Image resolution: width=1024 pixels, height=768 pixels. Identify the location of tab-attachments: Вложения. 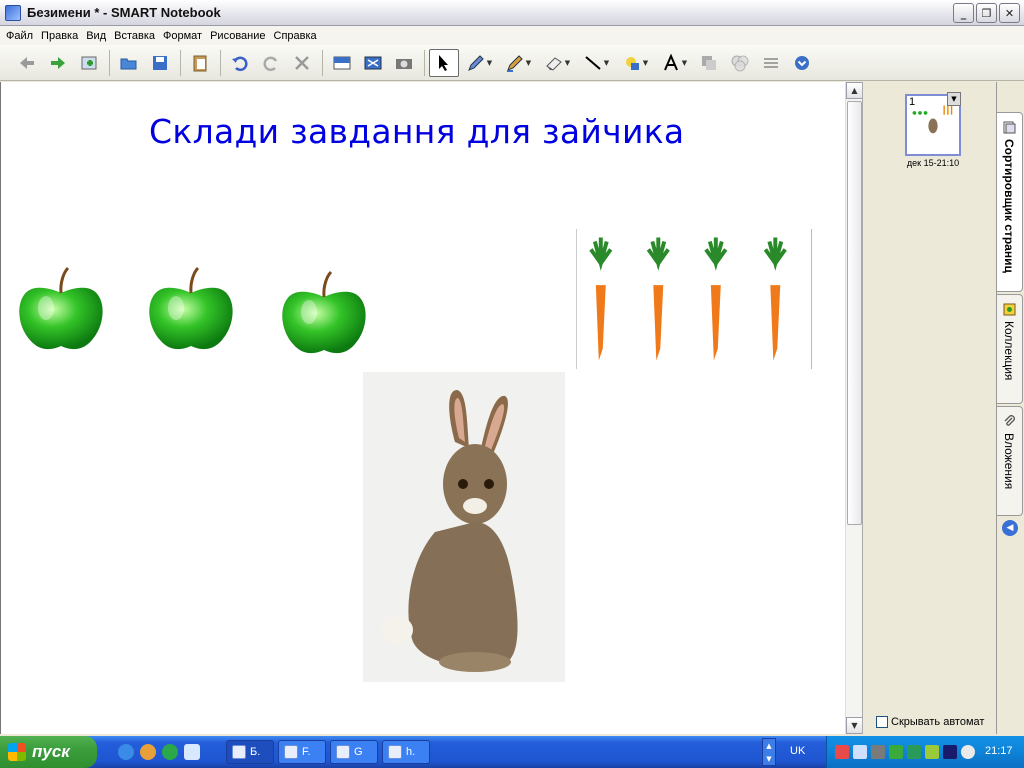
(1010, 461).